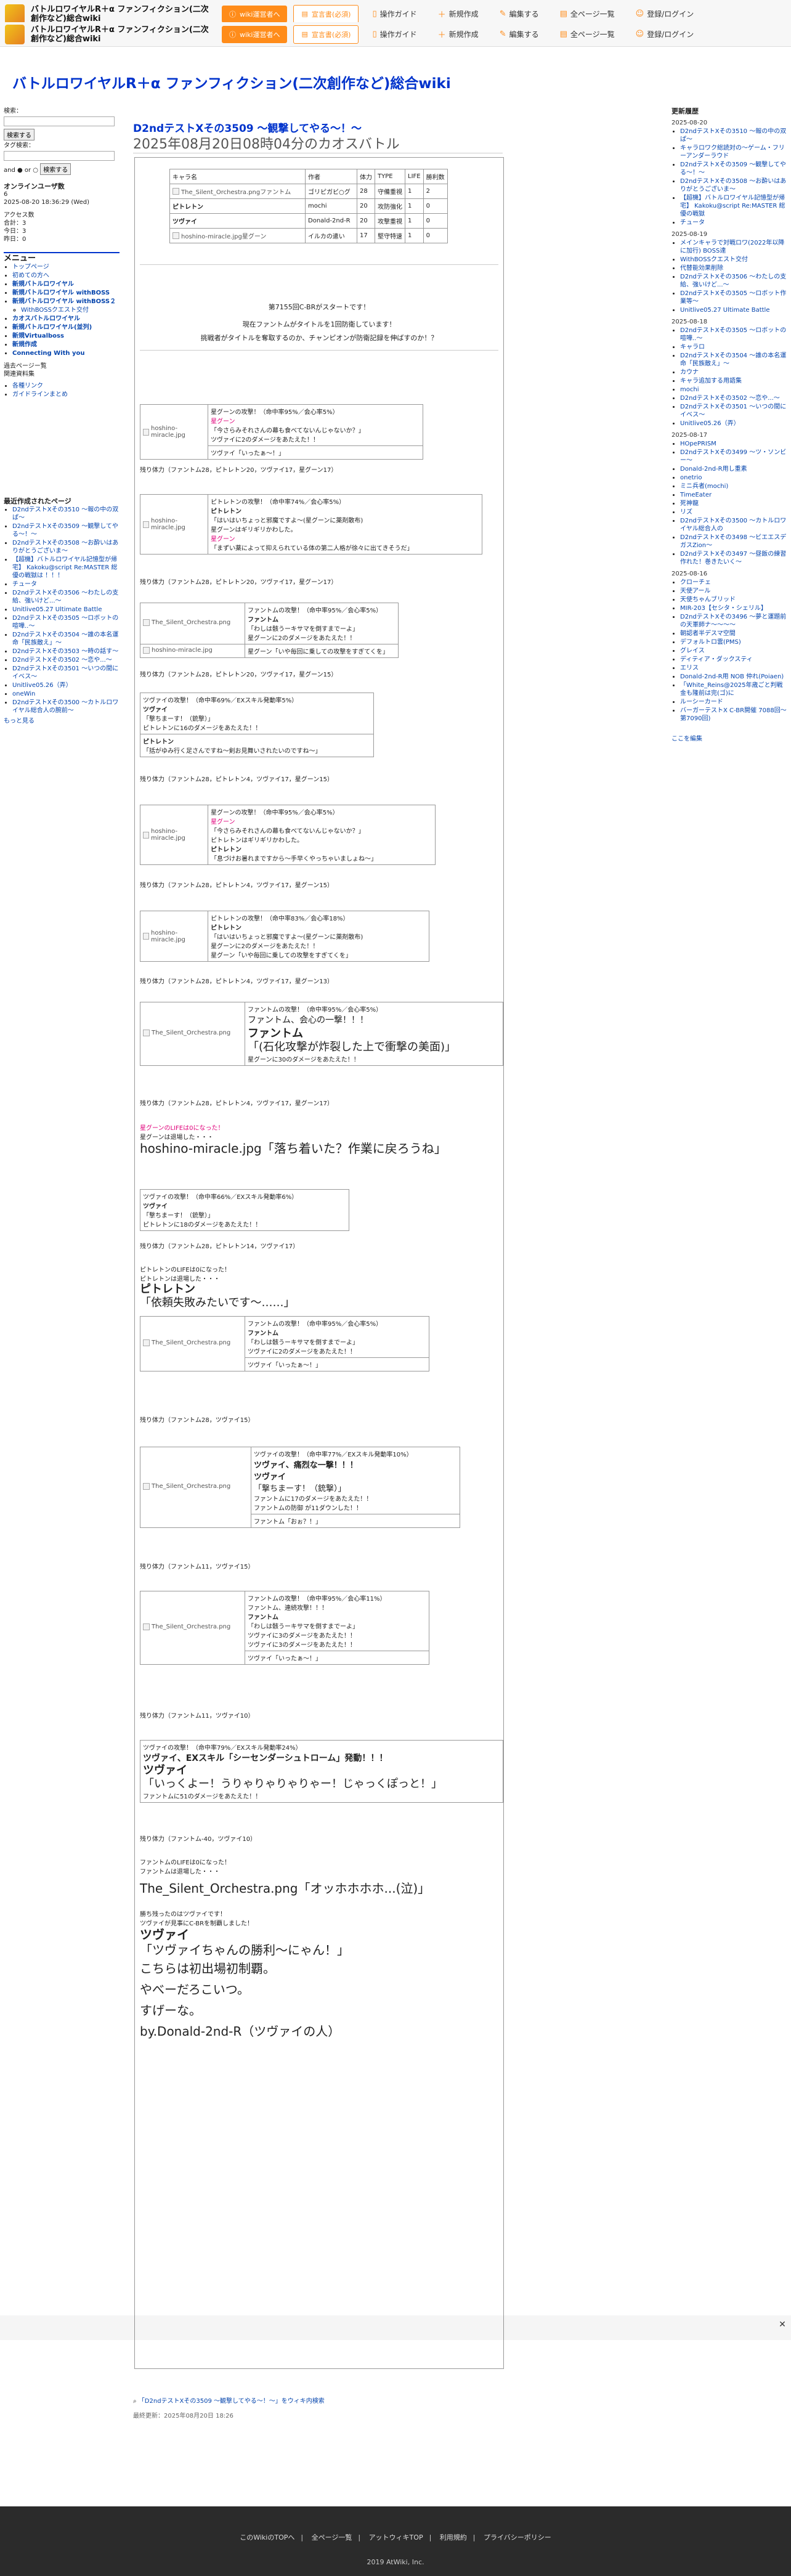 The image size is (791, 2576). What do you see at coordinates (46, 318) in the screenshot?
I see `menu-item: カオスバトルロワイヤル` at bounding box center [46, 318].